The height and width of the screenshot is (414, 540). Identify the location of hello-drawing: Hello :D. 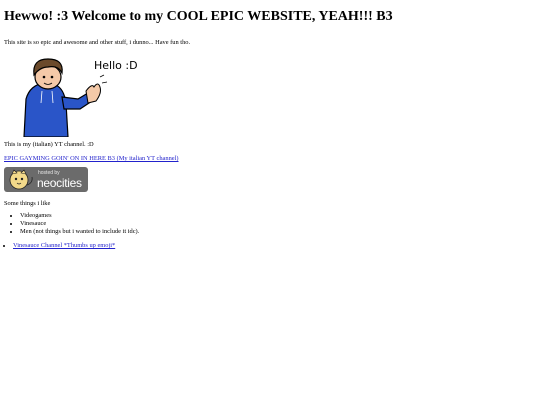
(80, 97).